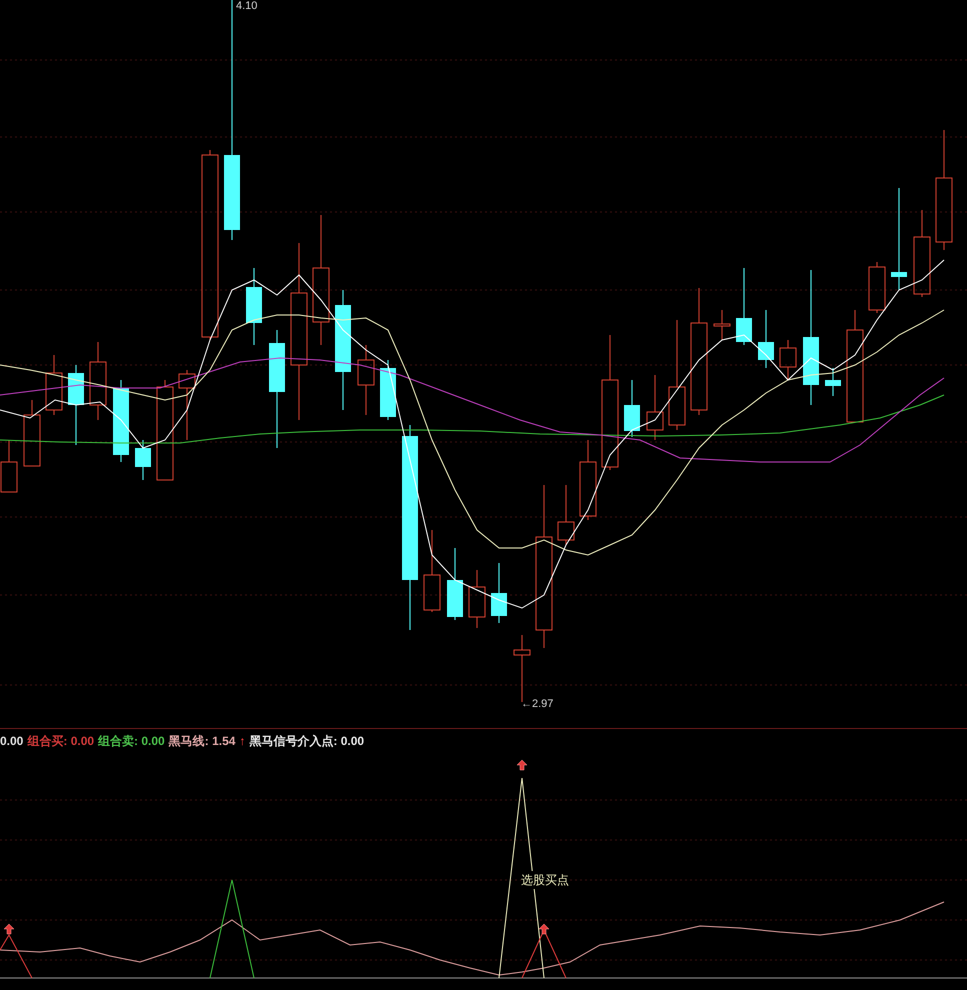 The height and width of the screenshot is (990, 967). I want to click on legend-item: 0.00, so click(12, 741).